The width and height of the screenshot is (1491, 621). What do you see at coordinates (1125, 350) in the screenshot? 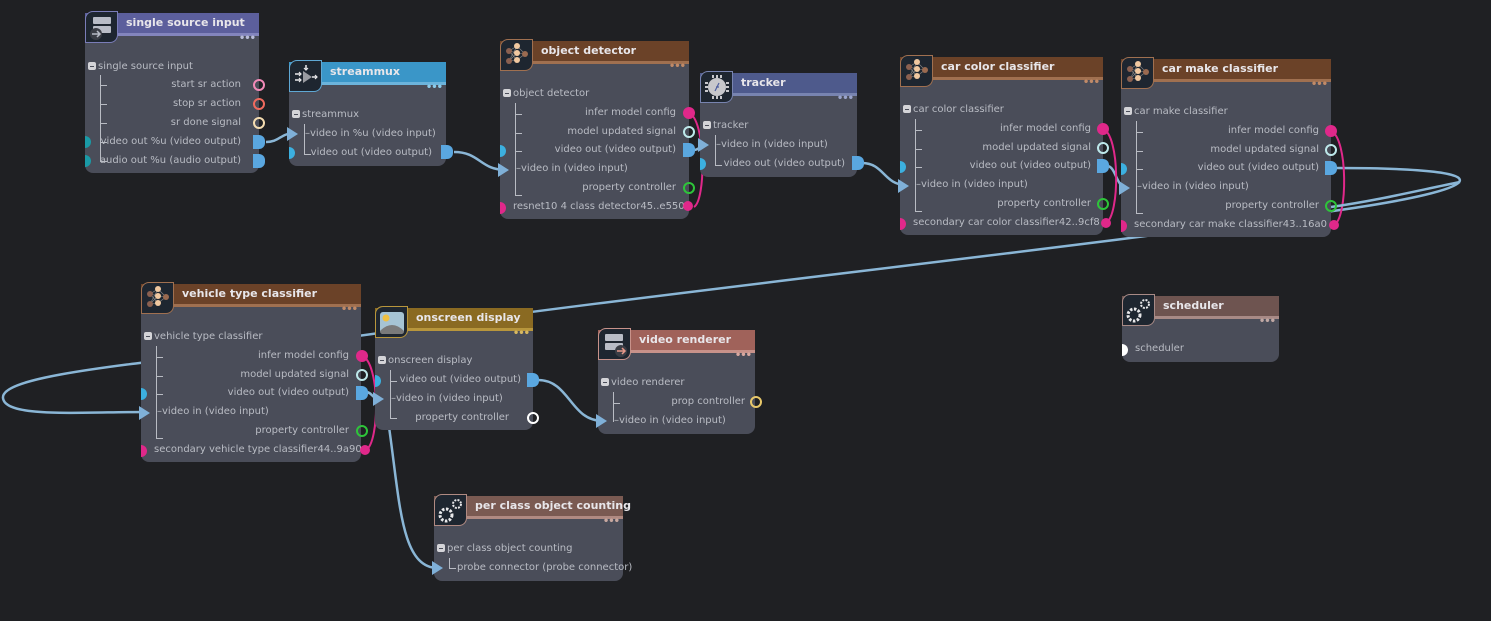
I see `pin-scheduler` at bounding box center [1125, 350].